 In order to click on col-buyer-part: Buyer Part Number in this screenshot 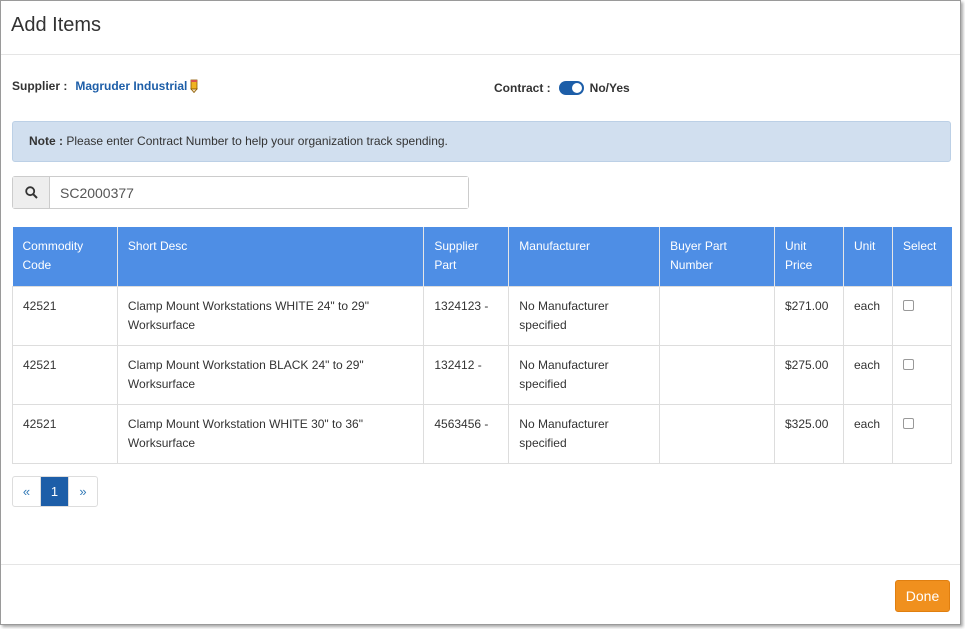, I will do `click(717, 256)`.